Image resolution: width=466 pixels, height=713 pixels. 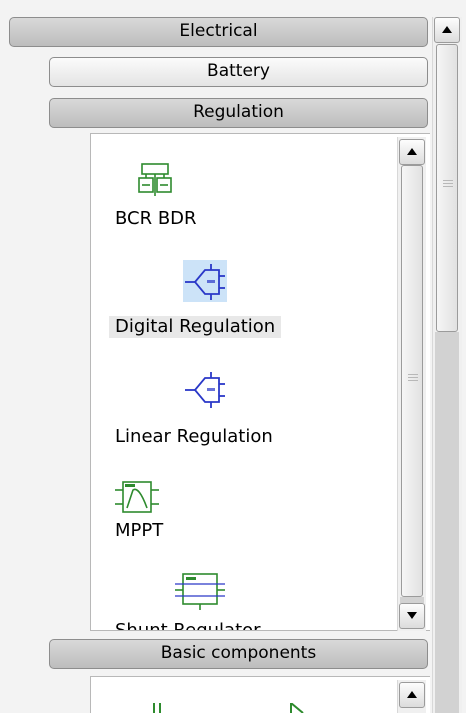 What do you see at coordinates (205, 390) in the screenshot?
I see `linear-regulation-icon` at bounding box center [205, 390].